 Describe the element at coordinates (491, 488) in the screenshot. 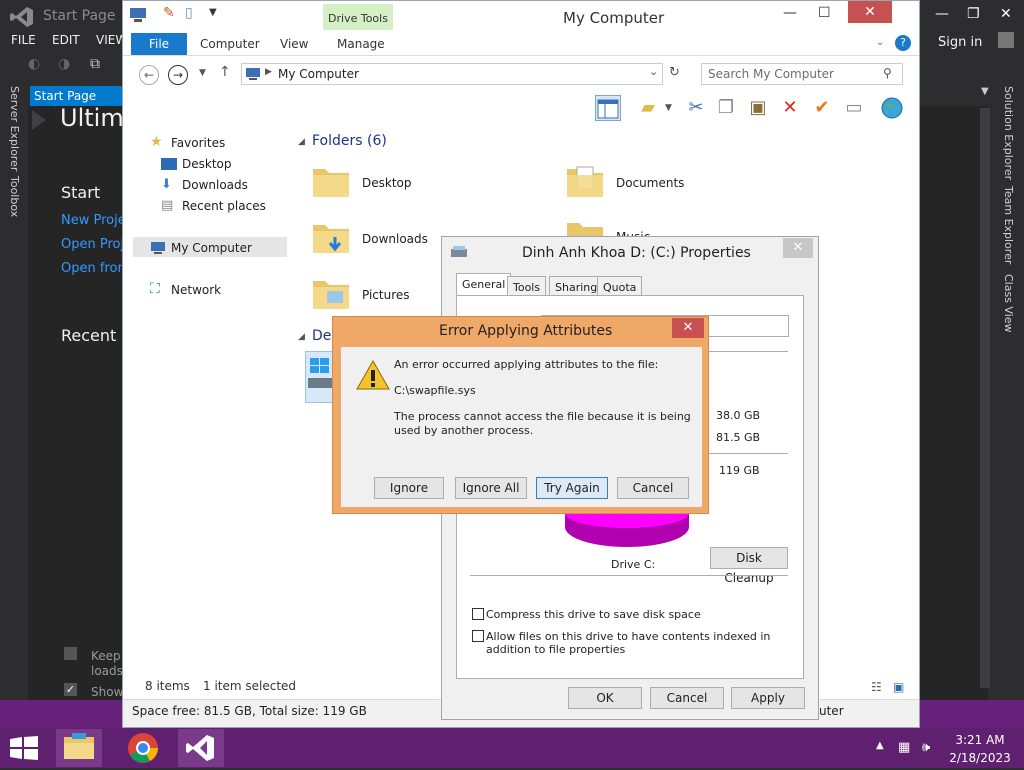

I see `ignore-all-button: Ignore All` at that location.